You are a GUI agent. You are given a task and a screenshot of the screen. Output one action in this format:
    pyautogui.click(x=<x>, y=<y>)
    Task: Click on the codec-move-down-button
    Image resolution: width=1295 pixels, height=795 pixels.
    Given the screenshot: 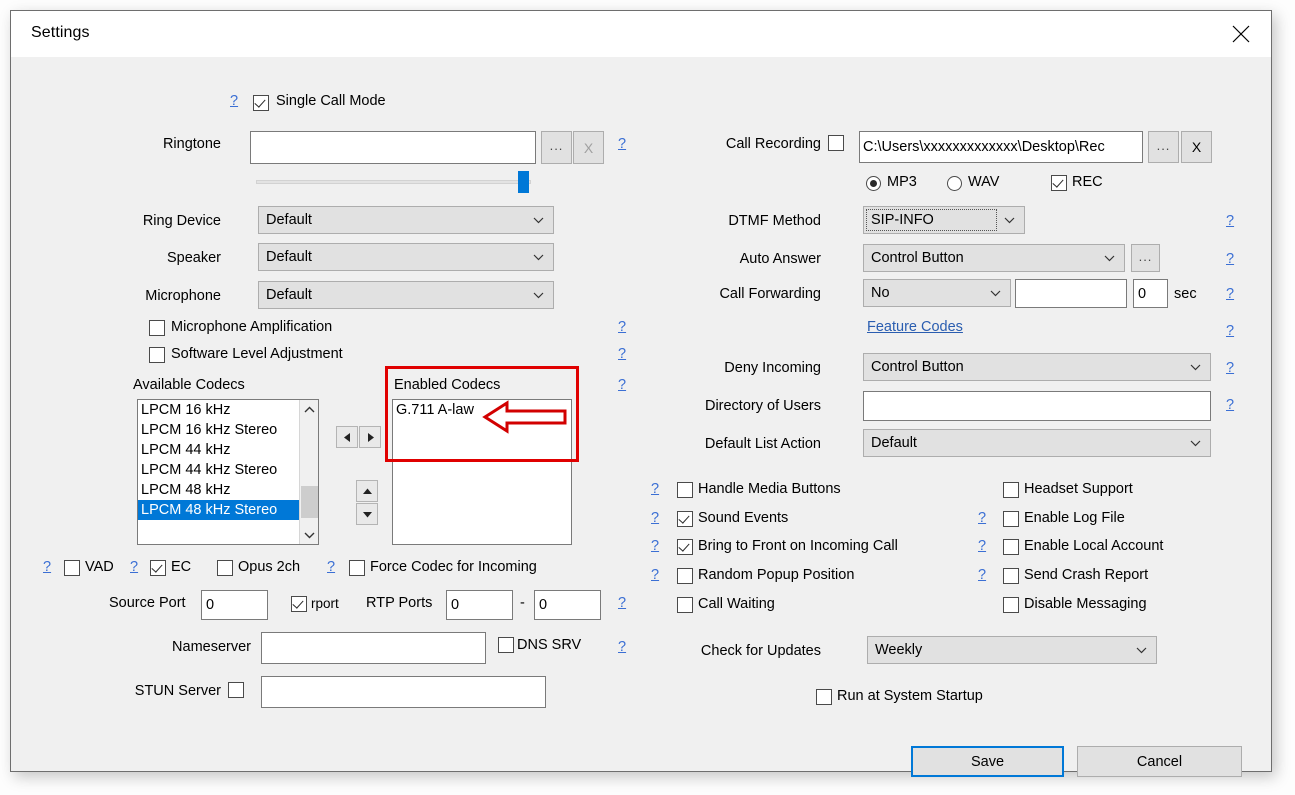 What is the action you would take?
    pyautogui.click(x=367, y=514)
    